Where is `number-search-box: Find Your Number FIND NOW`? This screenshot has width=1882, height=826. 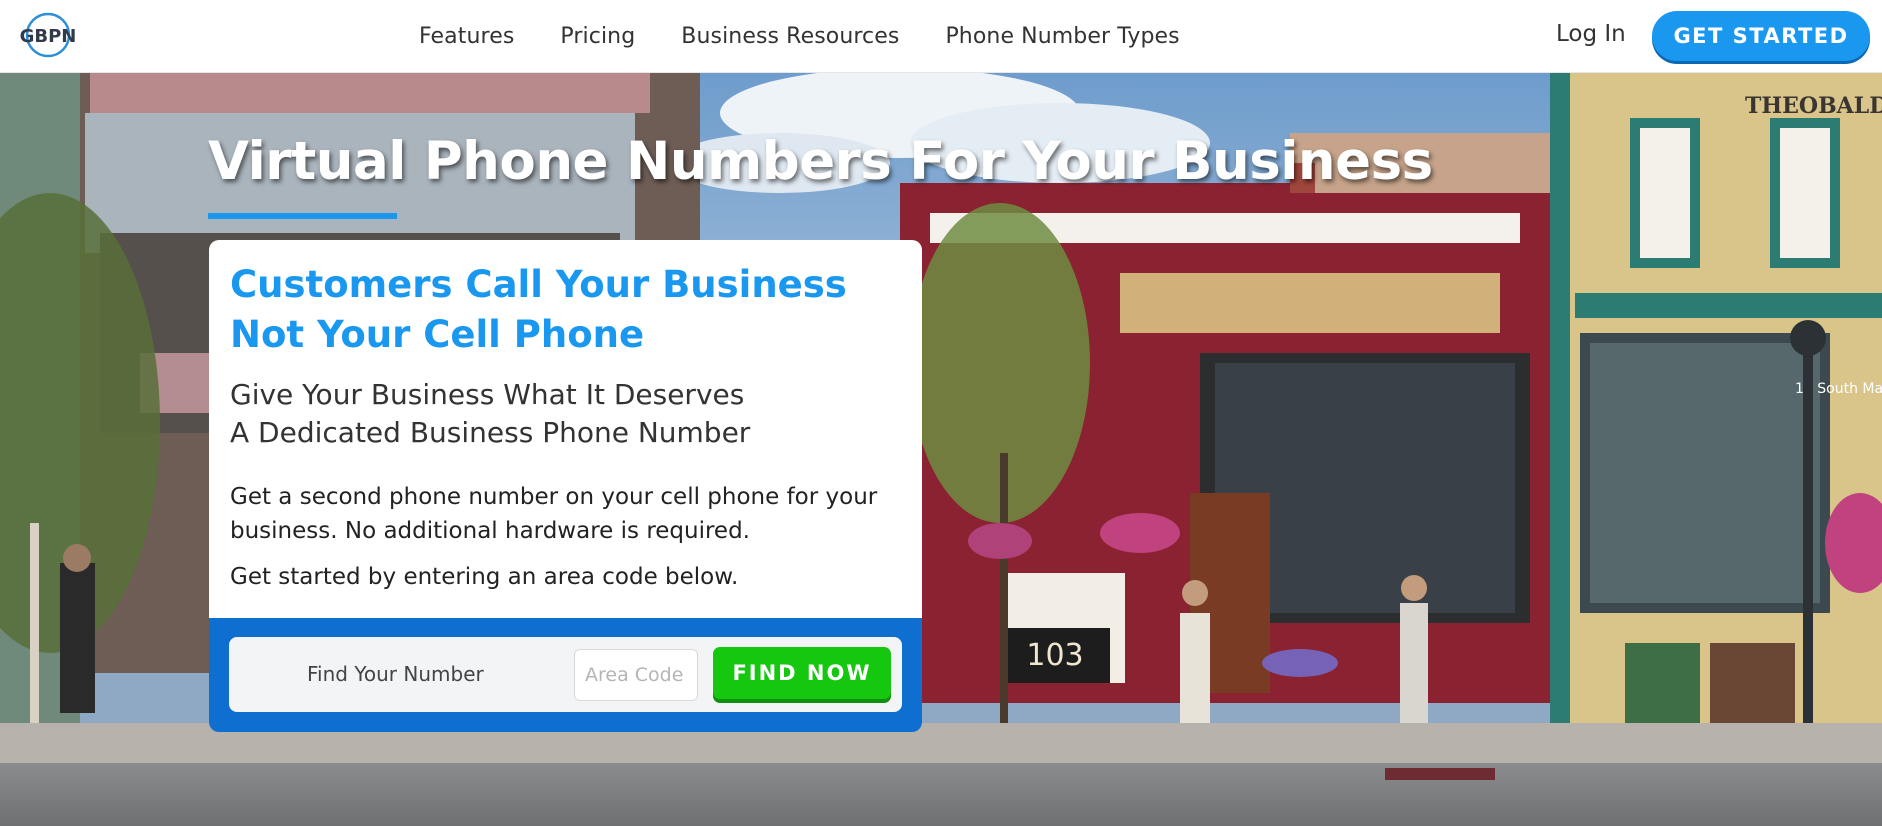
number-search-box: Find Your Number FIND NOW is located at coordinates (565, 674).